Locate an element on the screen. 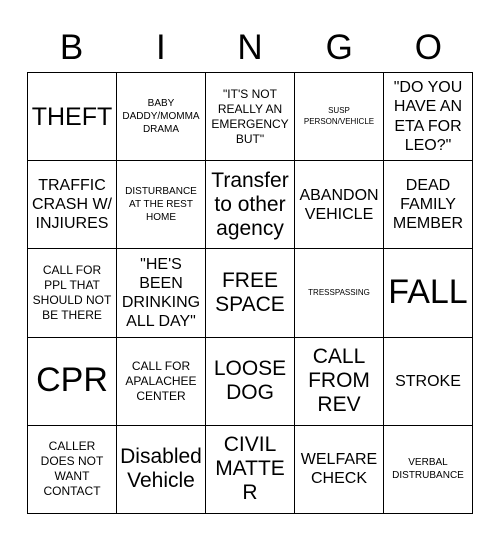 The height and width of the screenshot is (544, 500). bingo-cell: DISTURBANCE AT THE REST HOME is located at coordinates (161, 205).